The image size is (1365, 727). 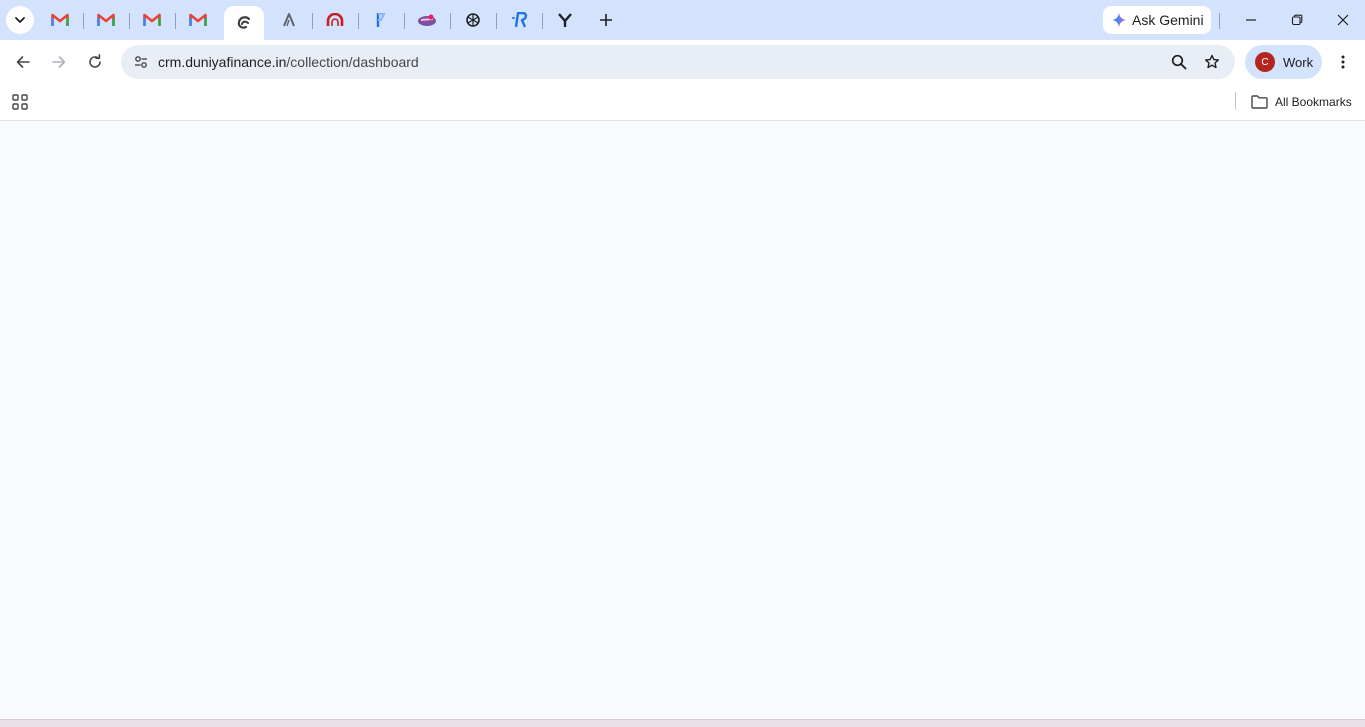 I want to click on tab-active-crm, so click(x=244, y=23).